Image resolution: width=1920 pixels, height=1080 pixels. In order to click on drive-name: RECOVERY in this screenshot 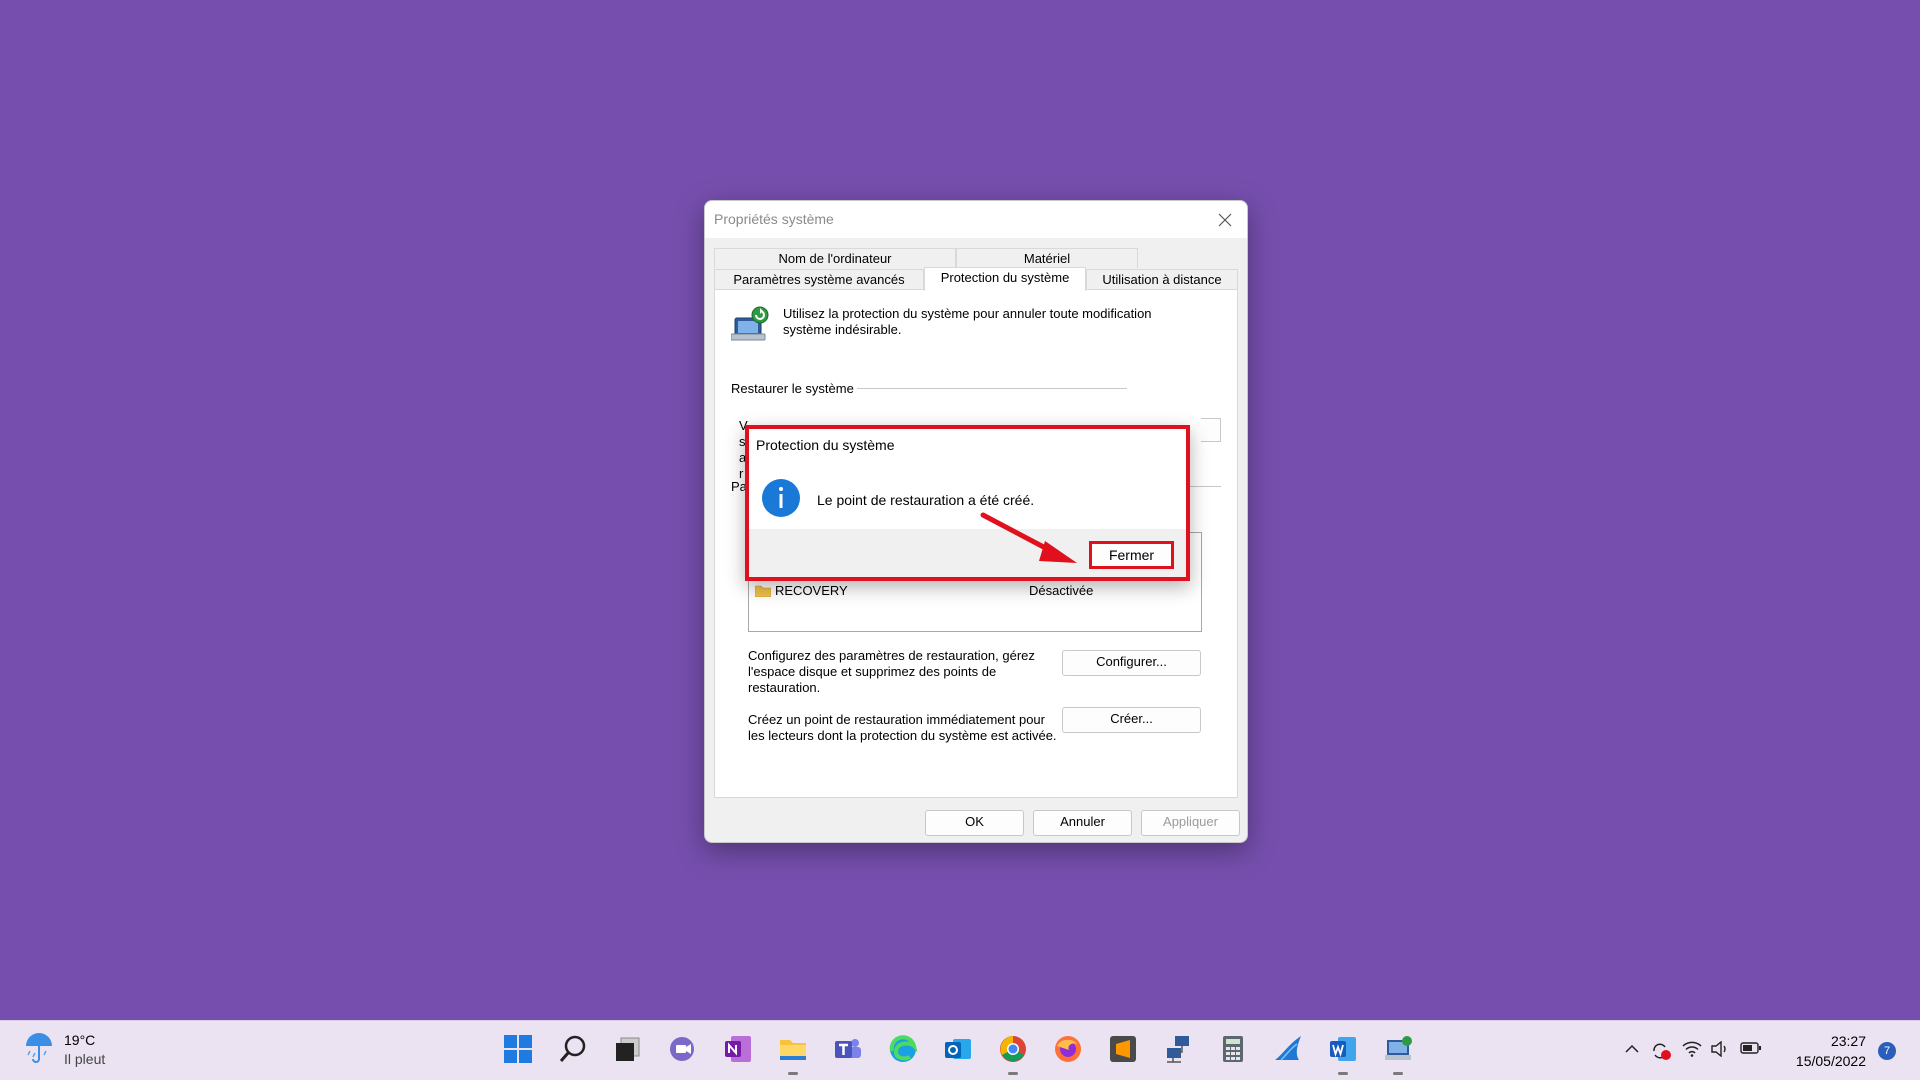, I will do `click(811, 590)`.